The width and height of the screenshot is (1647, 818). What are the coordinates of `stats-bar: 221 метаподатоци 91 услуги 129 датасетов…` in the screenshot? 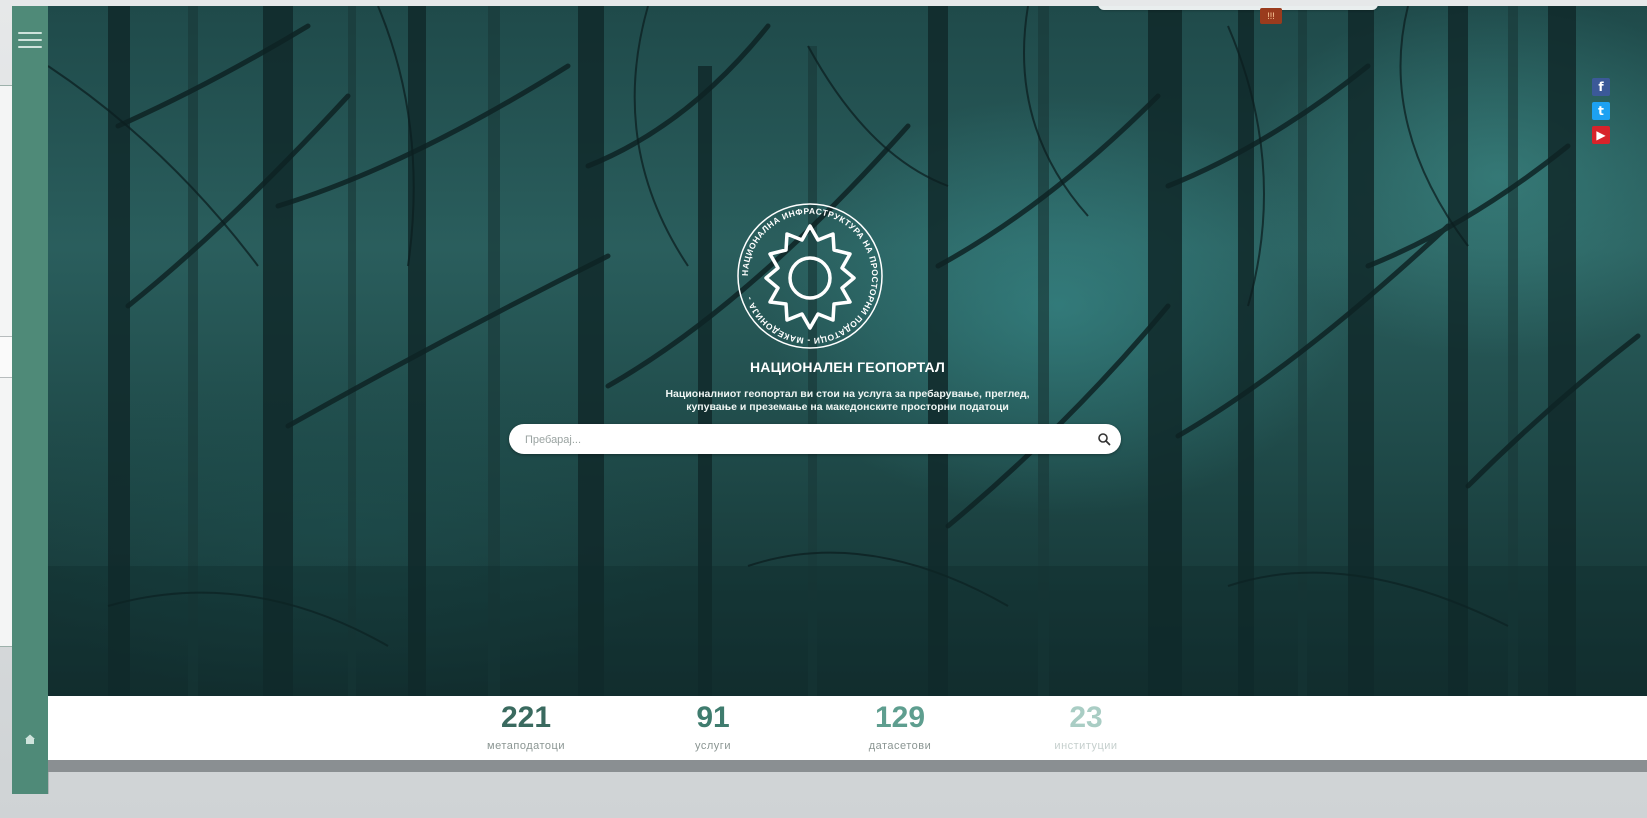 It's located at (847, 728).